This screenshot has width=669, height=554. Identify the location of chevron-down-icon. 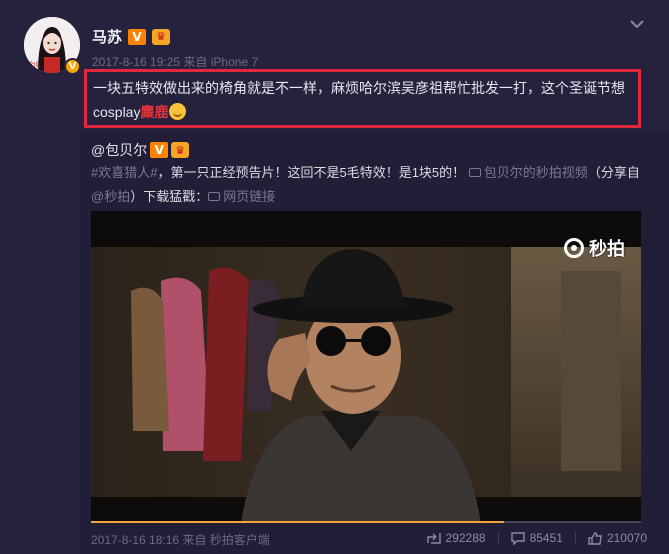
(637, 24).